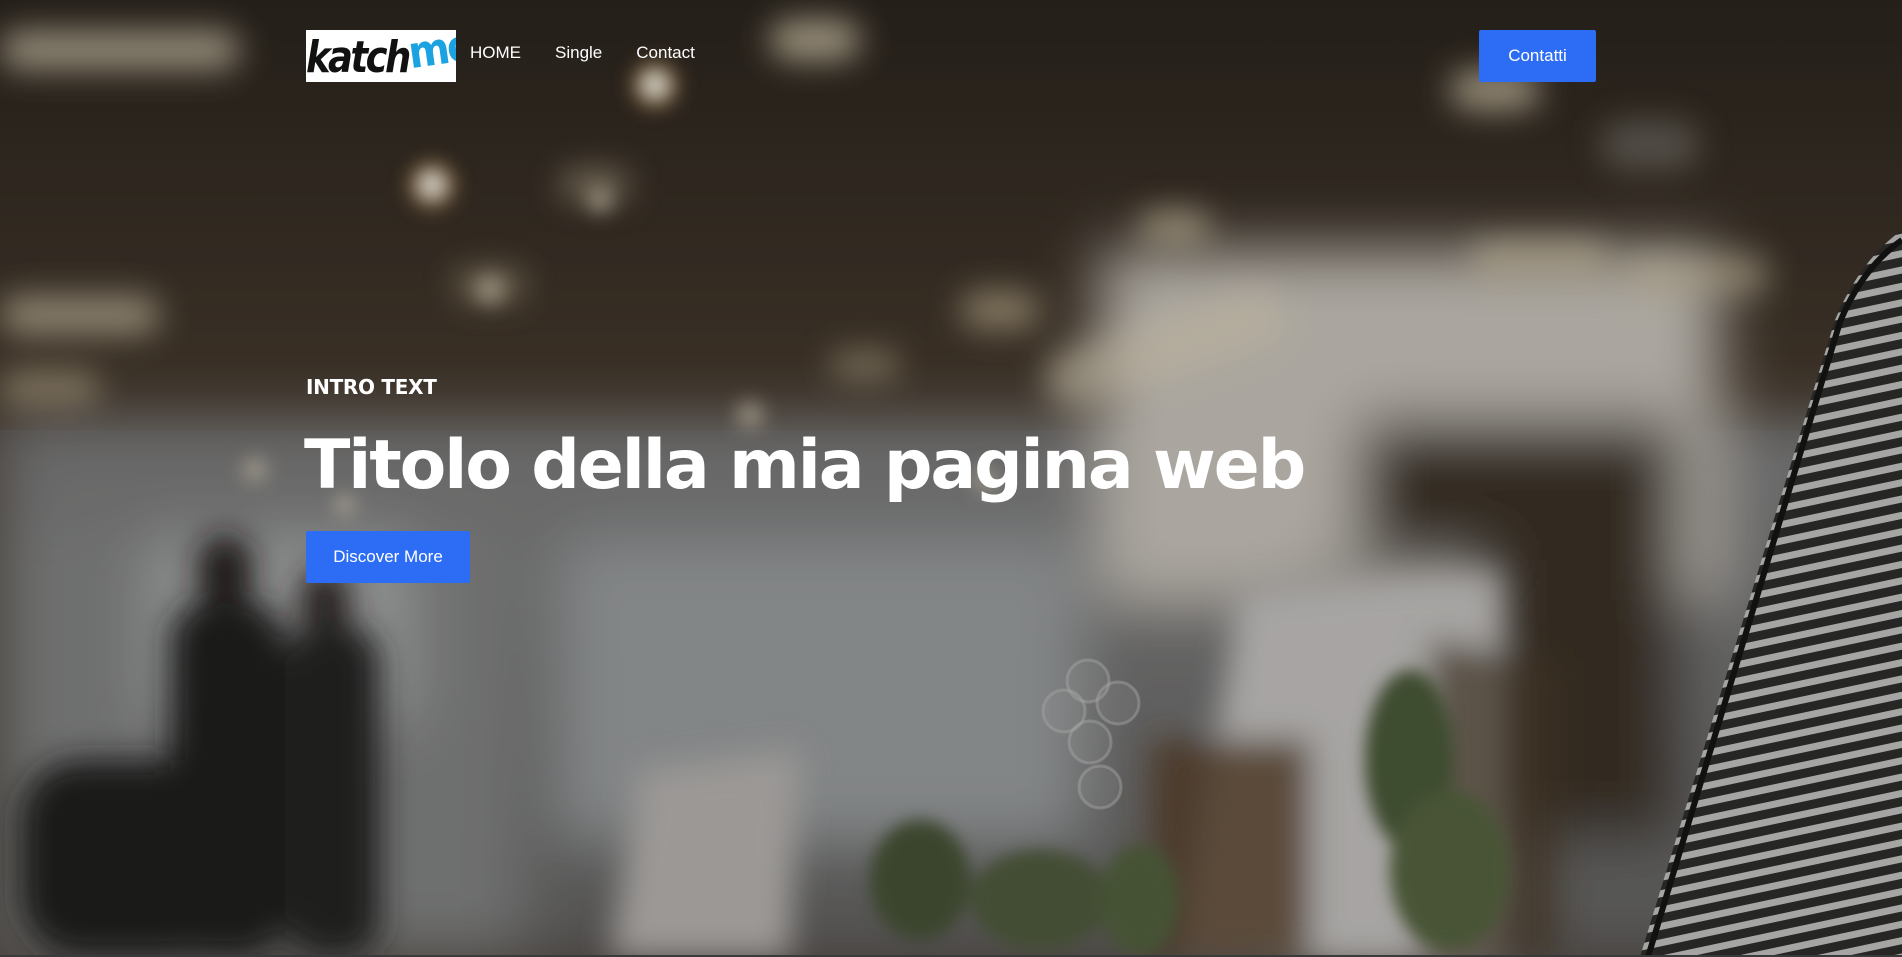 Image resolution: width=1902 pixels, height=957 pixels. I want to click on intro-text: INTRO TEXT, so click(371, 387).